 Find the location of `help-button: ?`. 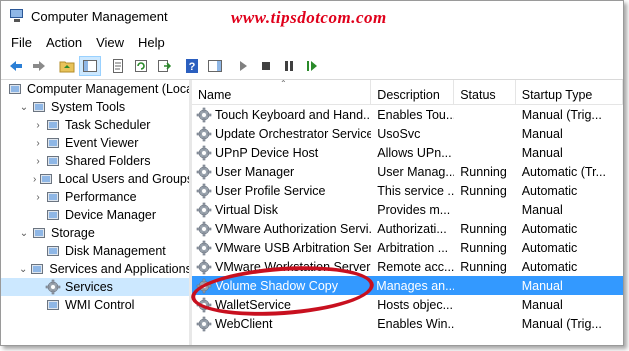

help-button: ? is located at coordinates (192, 66).